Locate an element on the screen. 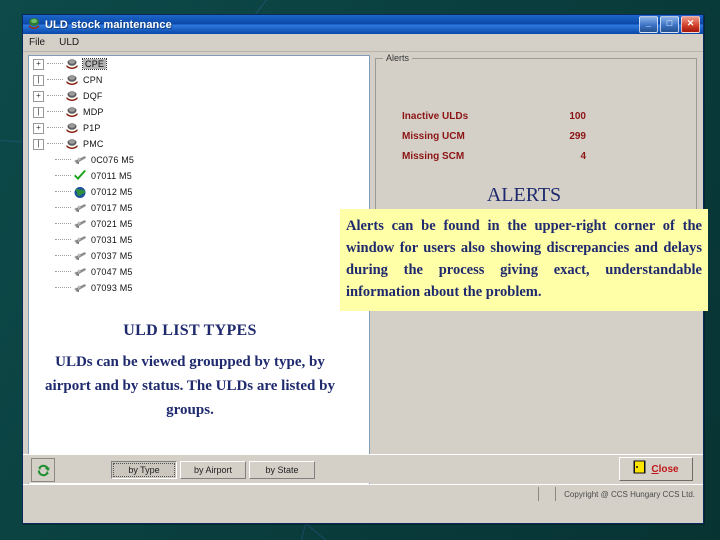  tree-item-label: 07047 M5 is located at coordinates (112, 272).